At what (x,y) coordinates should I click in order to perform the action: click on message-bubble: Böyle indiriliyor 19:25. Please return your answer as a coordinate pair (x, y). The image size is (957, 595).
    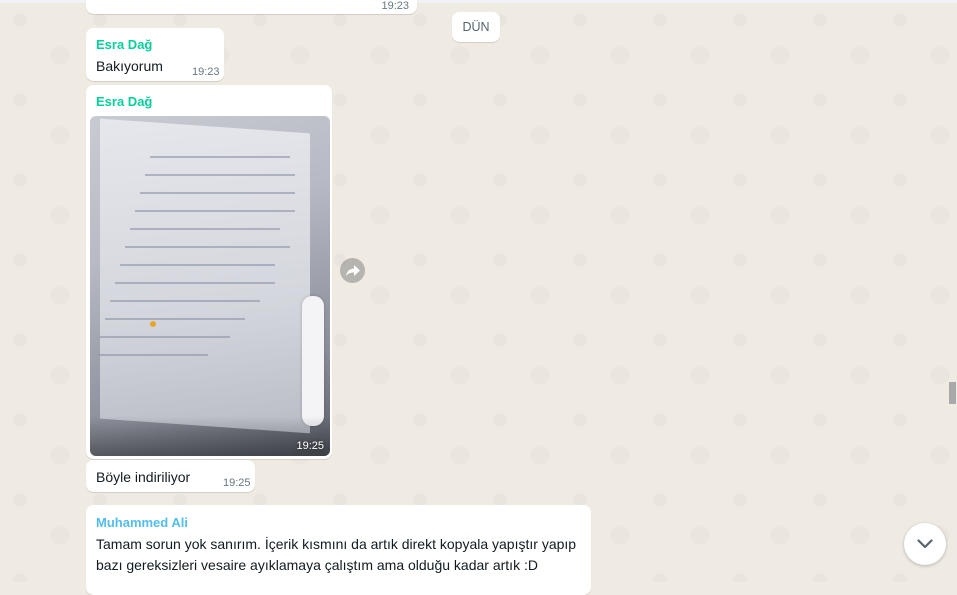
    Looking at the image, I should click on (170, 476).